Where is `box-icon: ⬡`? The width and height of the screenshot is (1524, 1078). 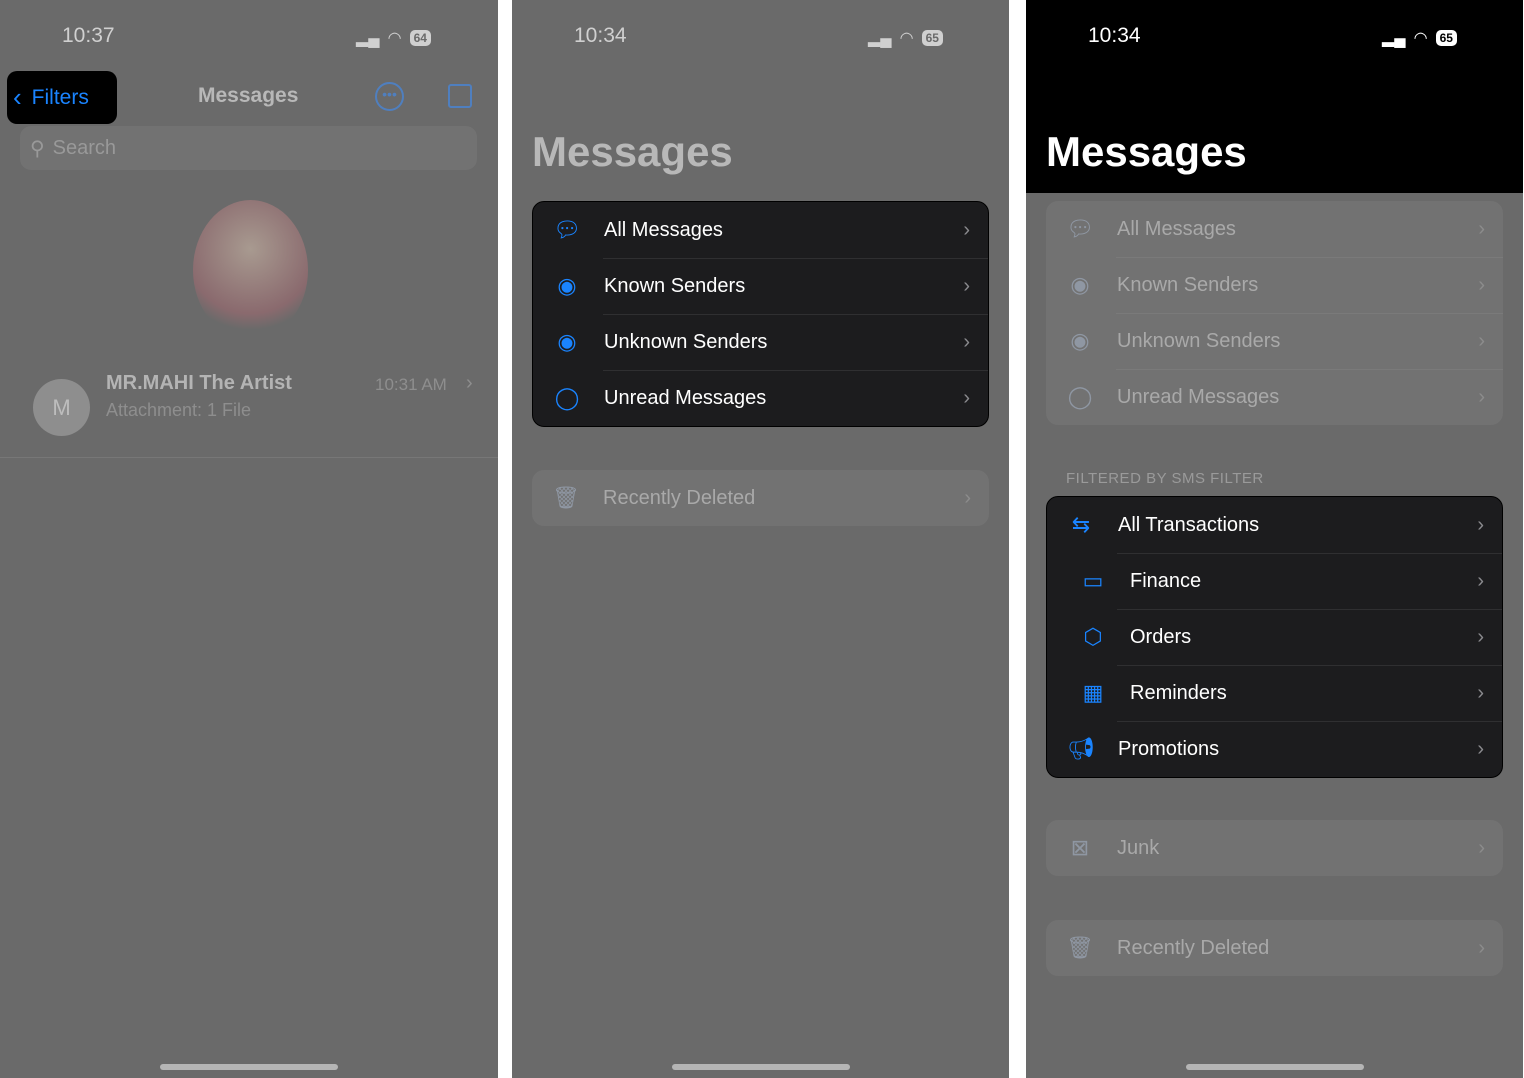
box-icon: ⬡ is located at coordinates (1093, 636).